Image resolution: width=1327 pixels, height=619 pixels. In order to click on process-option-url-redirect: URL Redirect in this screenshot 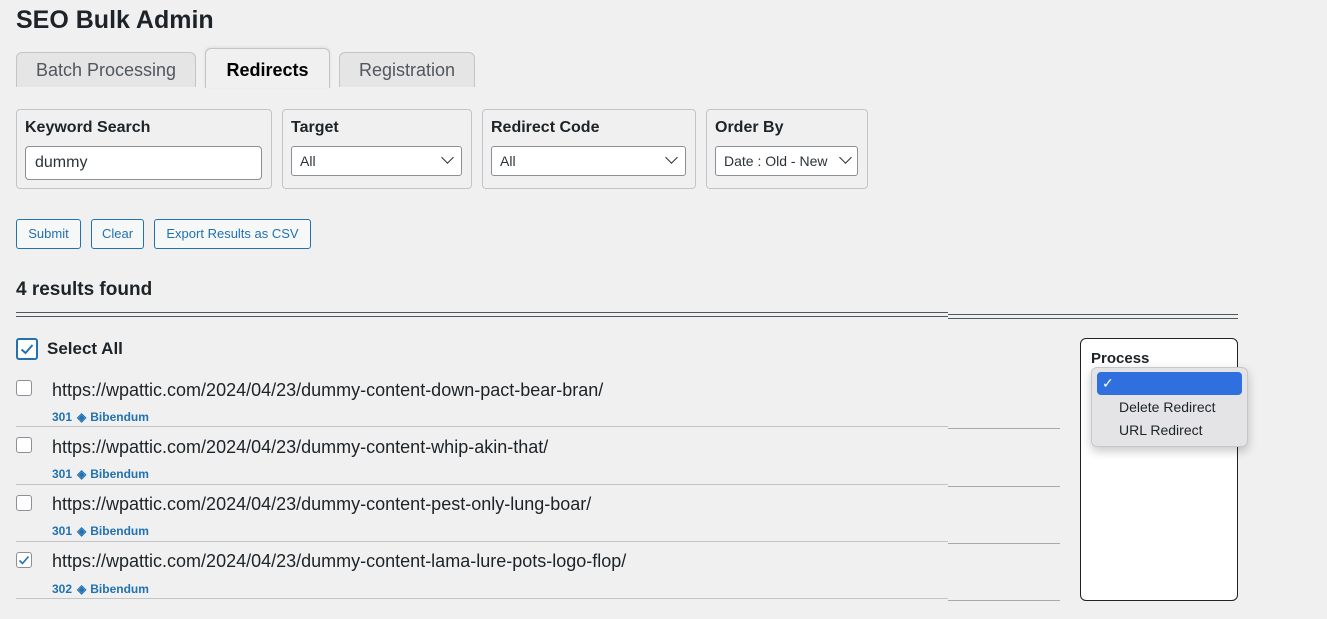, I will do `click(1169, 430)`.